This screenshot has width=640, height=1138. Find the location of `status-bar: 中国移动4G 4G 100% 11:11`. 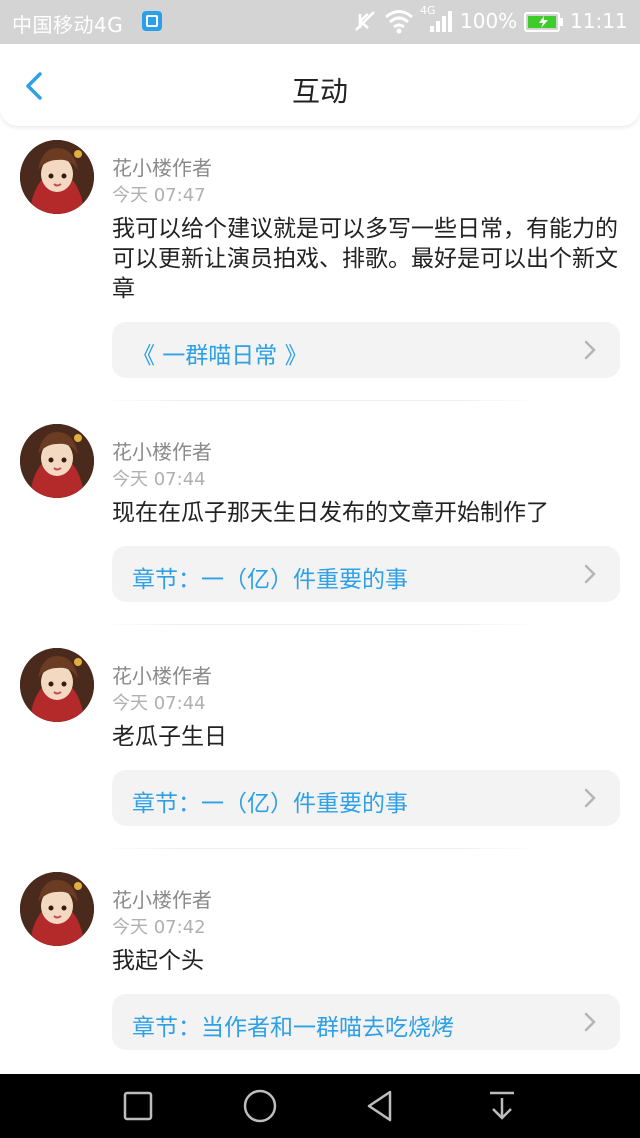

status-bar: 中国移动4G 4G 100% 11:11 is located at coordinates (320, 22).